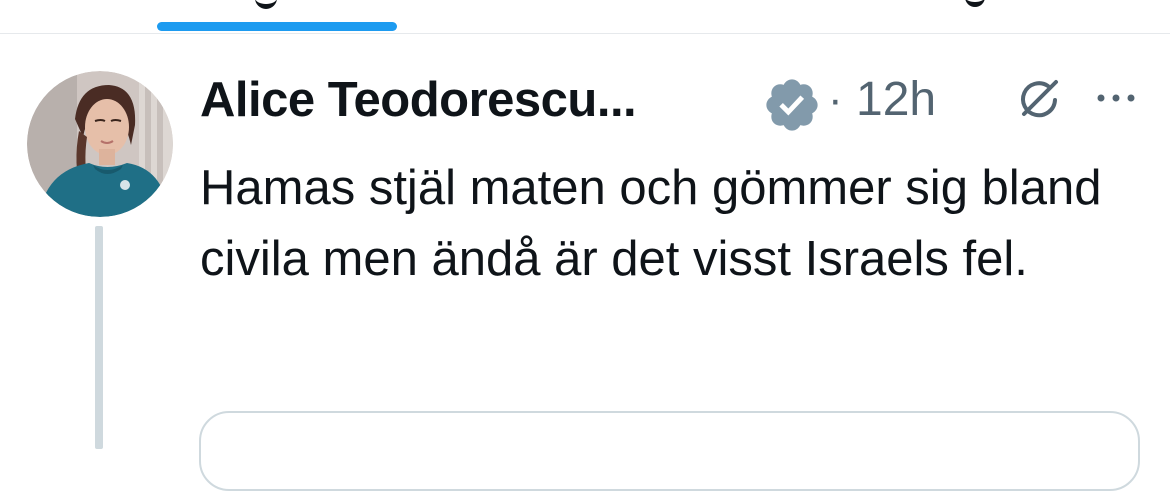  I want to click on grok-icon, so click(1038, 100).